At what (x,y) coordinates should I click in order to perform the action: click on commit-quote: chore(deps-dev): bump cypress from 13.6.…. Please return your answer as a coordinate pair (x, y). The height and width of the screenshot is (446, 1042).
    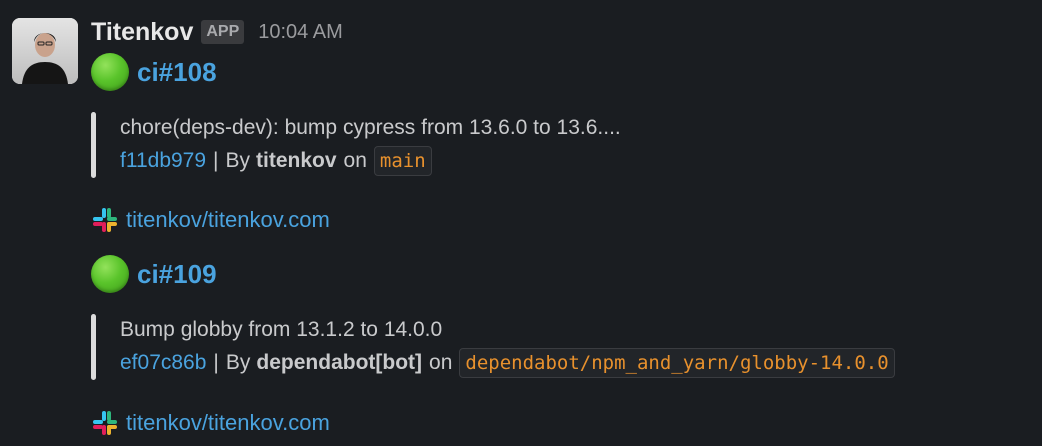
    Looking at the image, I should click on (541, 145).